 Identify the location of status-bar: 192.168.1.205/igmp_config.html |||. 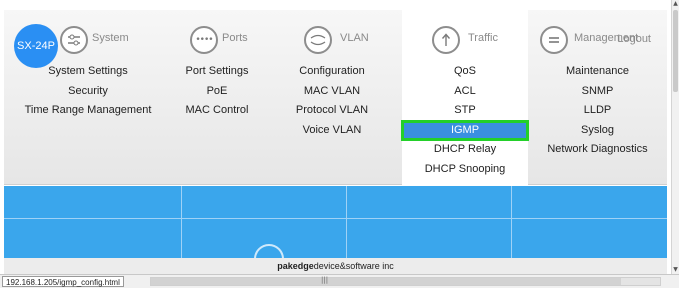
(339, 281).